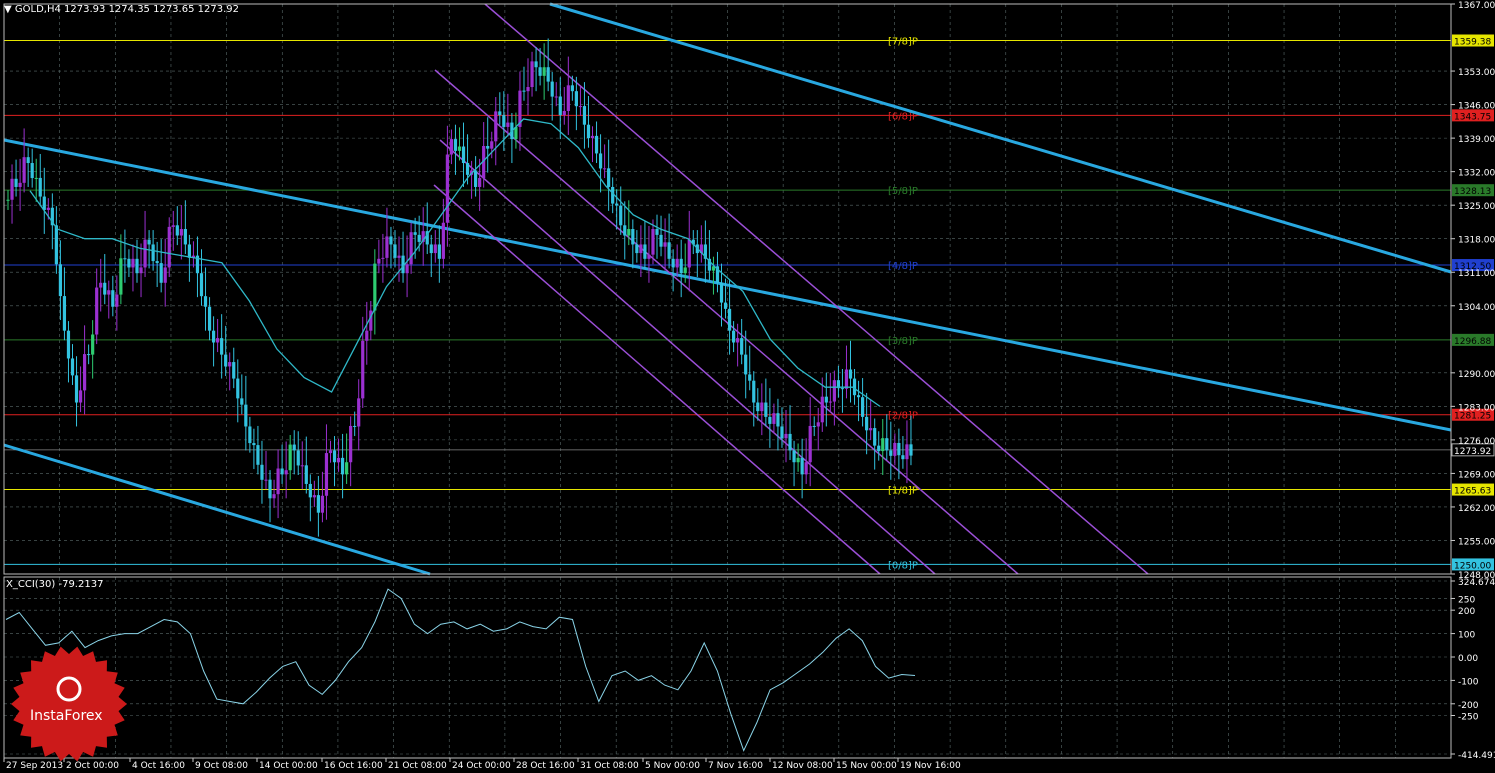 This screenshot has width=1495, height=773. Describe the element at coordinates (151, 9) in the screenshot. I see `ohlc-values: 1273.93 1274.35 1273.65 1273.92` at that location.